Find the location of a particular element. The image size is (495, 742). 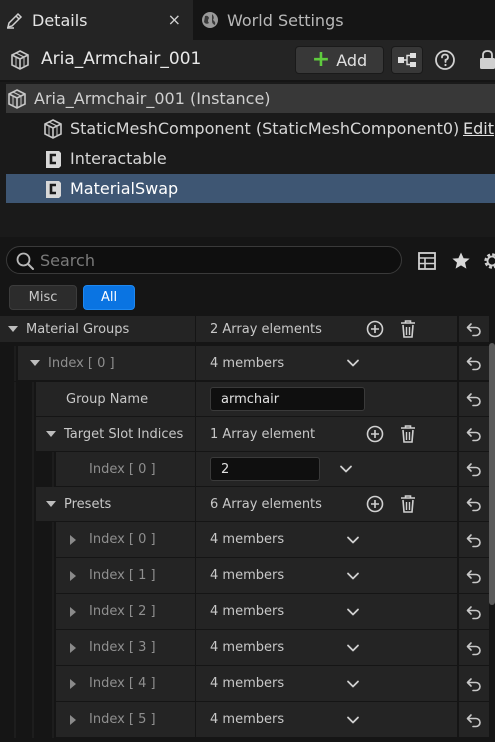

edit-link: Edit is located at coordinates (478, 128).